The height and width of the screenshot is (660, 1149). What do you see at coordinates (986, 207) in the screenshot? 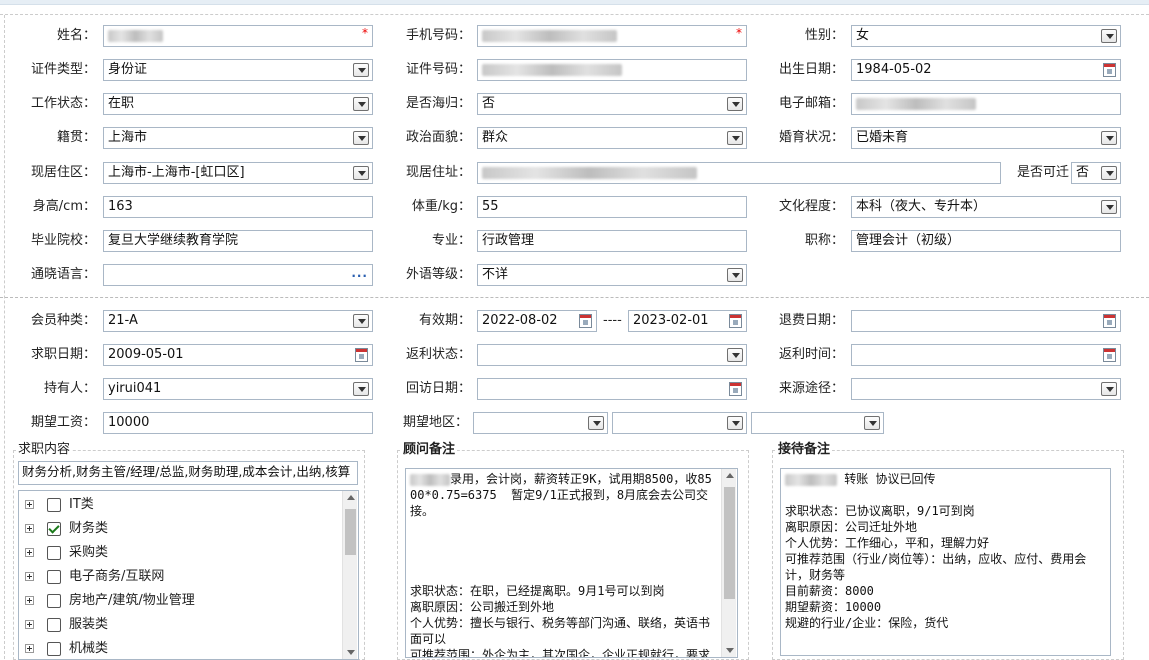
I see `education-select: 本科（夜大、专升本）` at bounding box center [986, 207].